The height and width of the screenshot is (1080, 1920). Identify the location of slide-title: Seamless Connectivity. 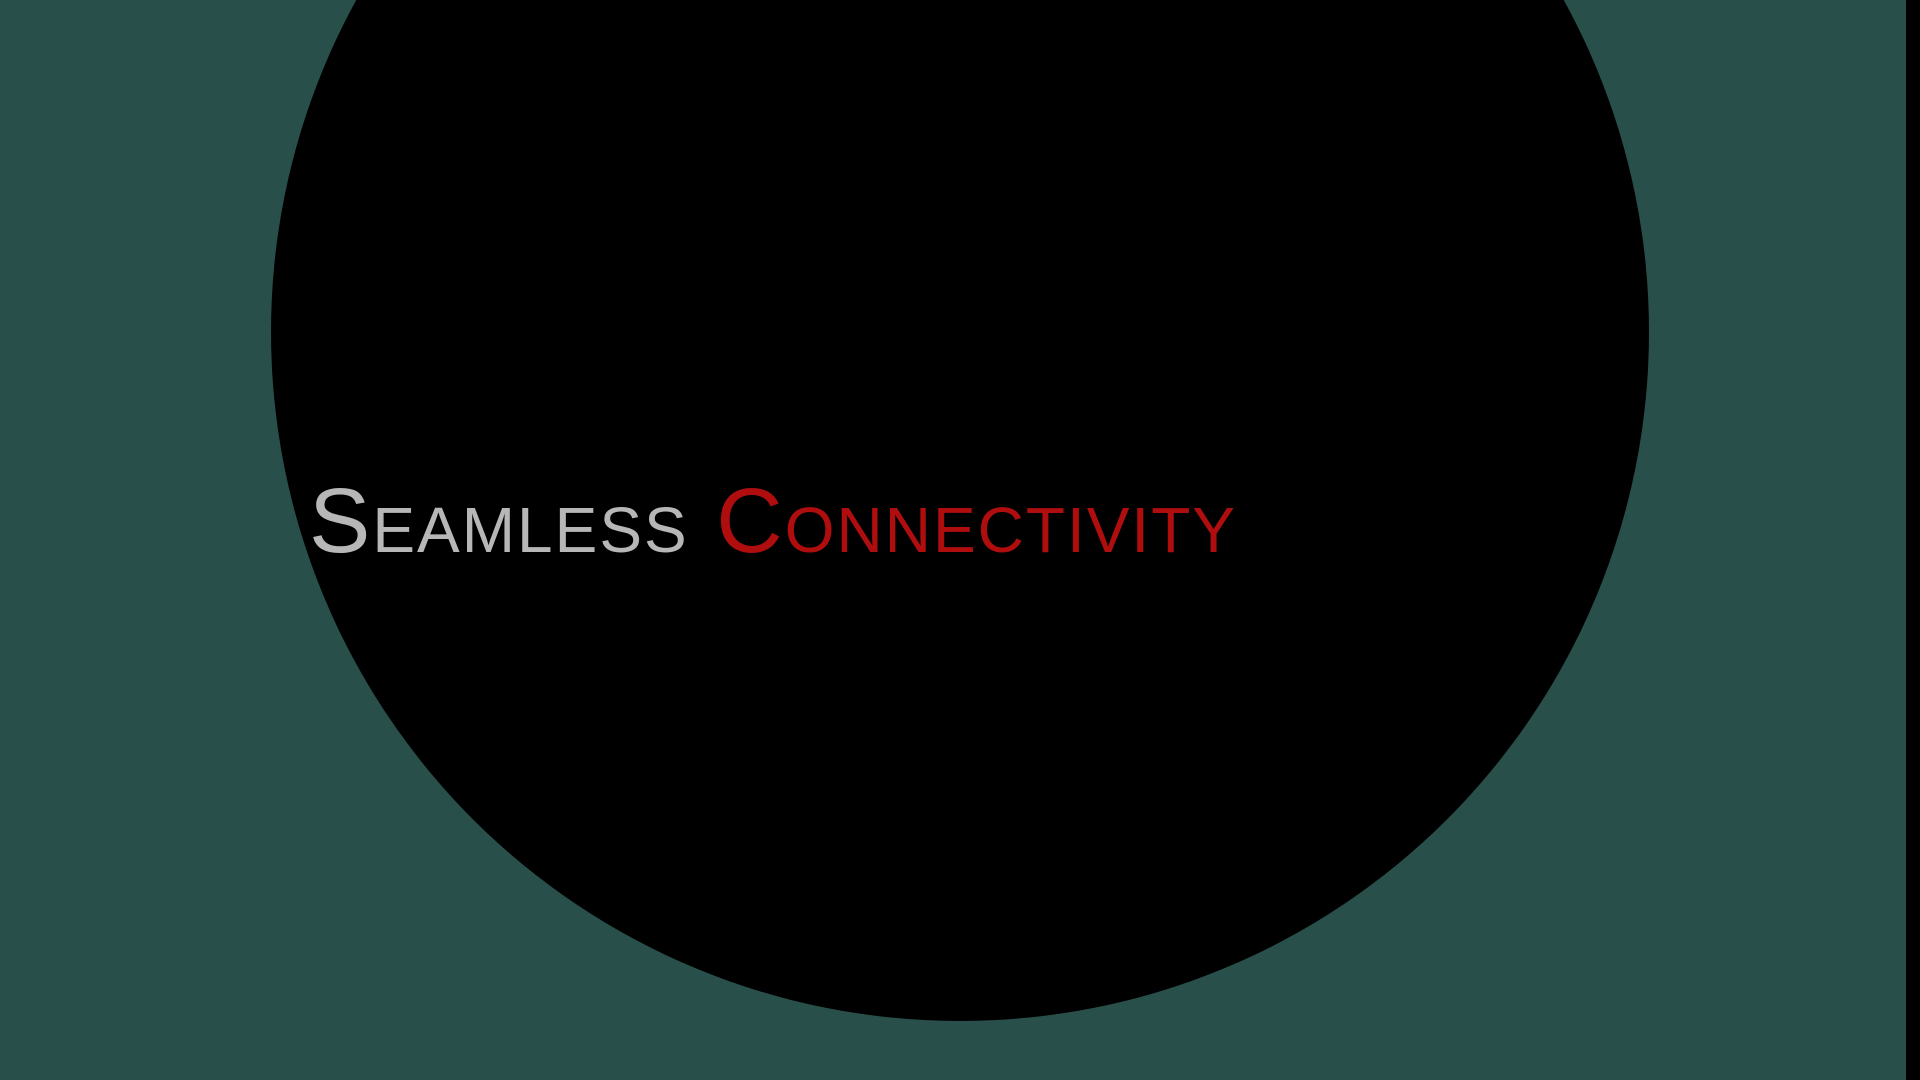
(773, 521).